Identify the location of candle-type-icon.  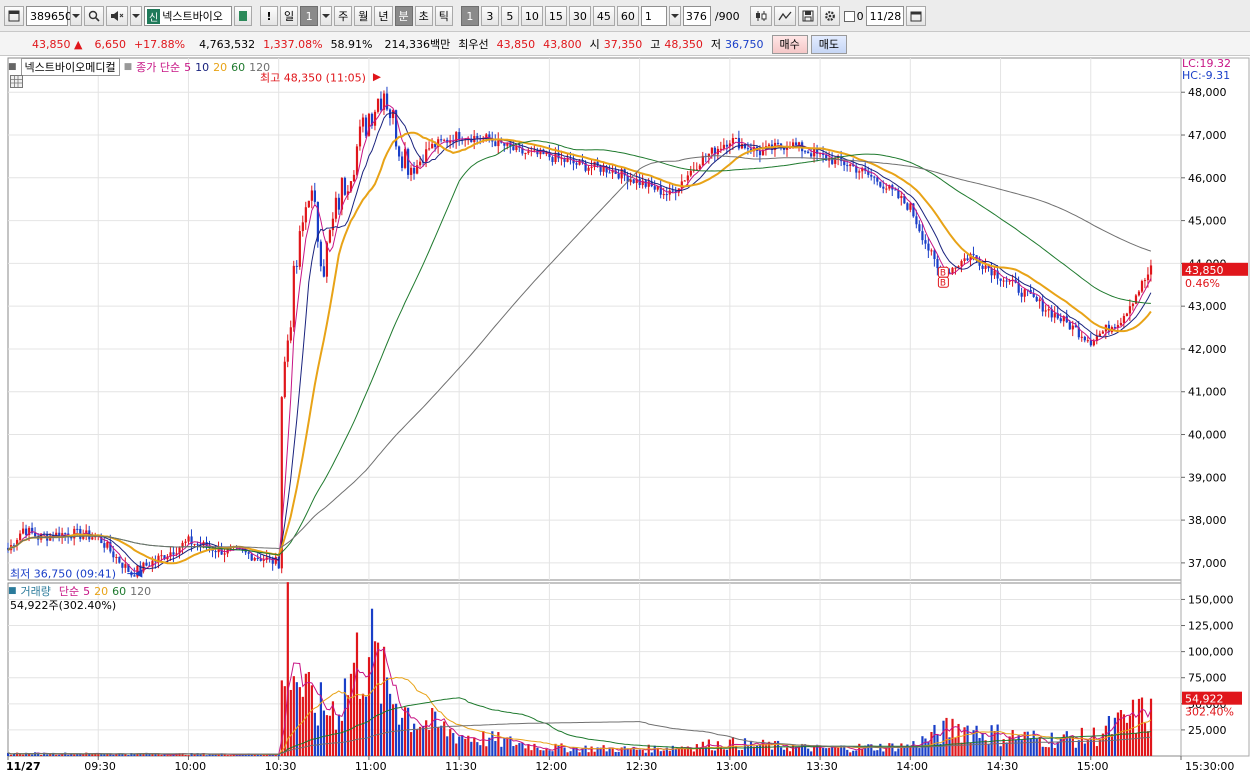
(760, 16).